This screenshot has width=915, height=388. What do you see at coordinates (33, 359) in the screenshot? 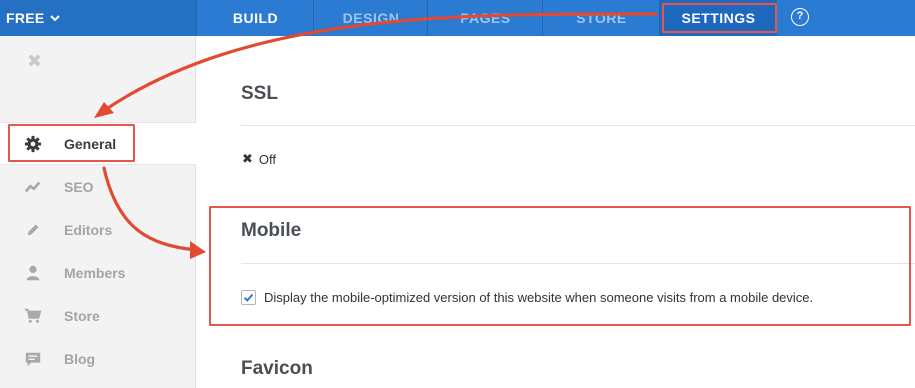
I see `chat-icon` at bounding box center [33, 359].